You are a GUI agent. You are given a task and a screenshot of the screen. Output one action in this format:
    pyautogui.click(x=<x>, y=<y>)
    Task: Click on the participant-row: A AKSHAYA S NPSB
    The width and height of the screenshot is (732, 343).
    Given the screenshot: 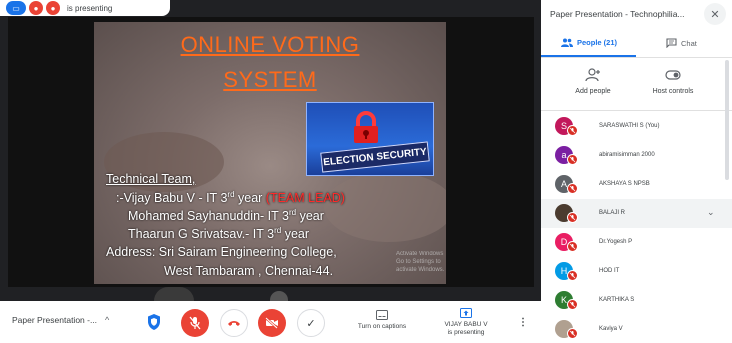 What is the action you would take?
    pyautogui.click(x=636, y=184)
    